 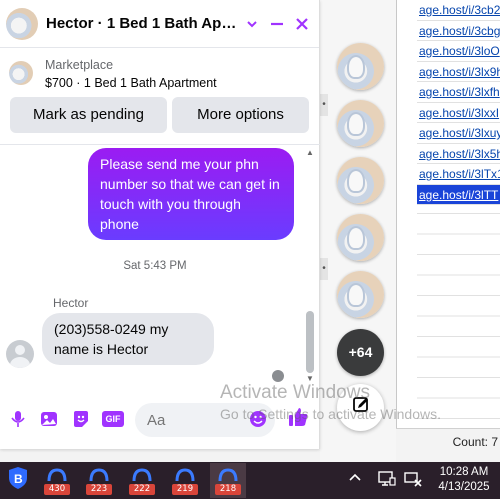 I want to click on taskbar-app-shield: B, so click(x=18, y=480).